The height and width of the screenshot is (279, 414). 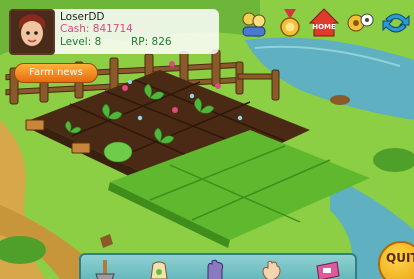 I want to click on farm-news-button: Farm news, so click(x=56, y=73).